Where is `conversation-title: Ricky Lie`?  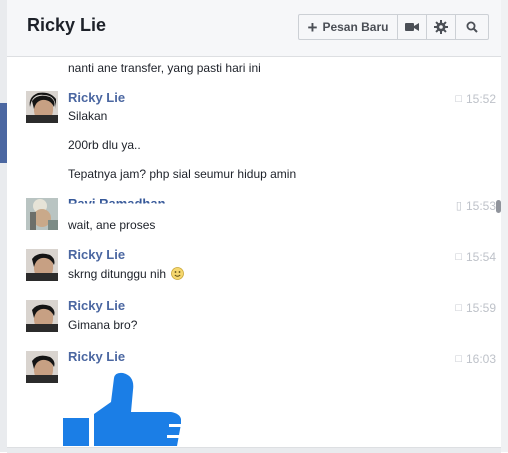
conversation-title: Ricky Lie is located at coordinates (67, 25).